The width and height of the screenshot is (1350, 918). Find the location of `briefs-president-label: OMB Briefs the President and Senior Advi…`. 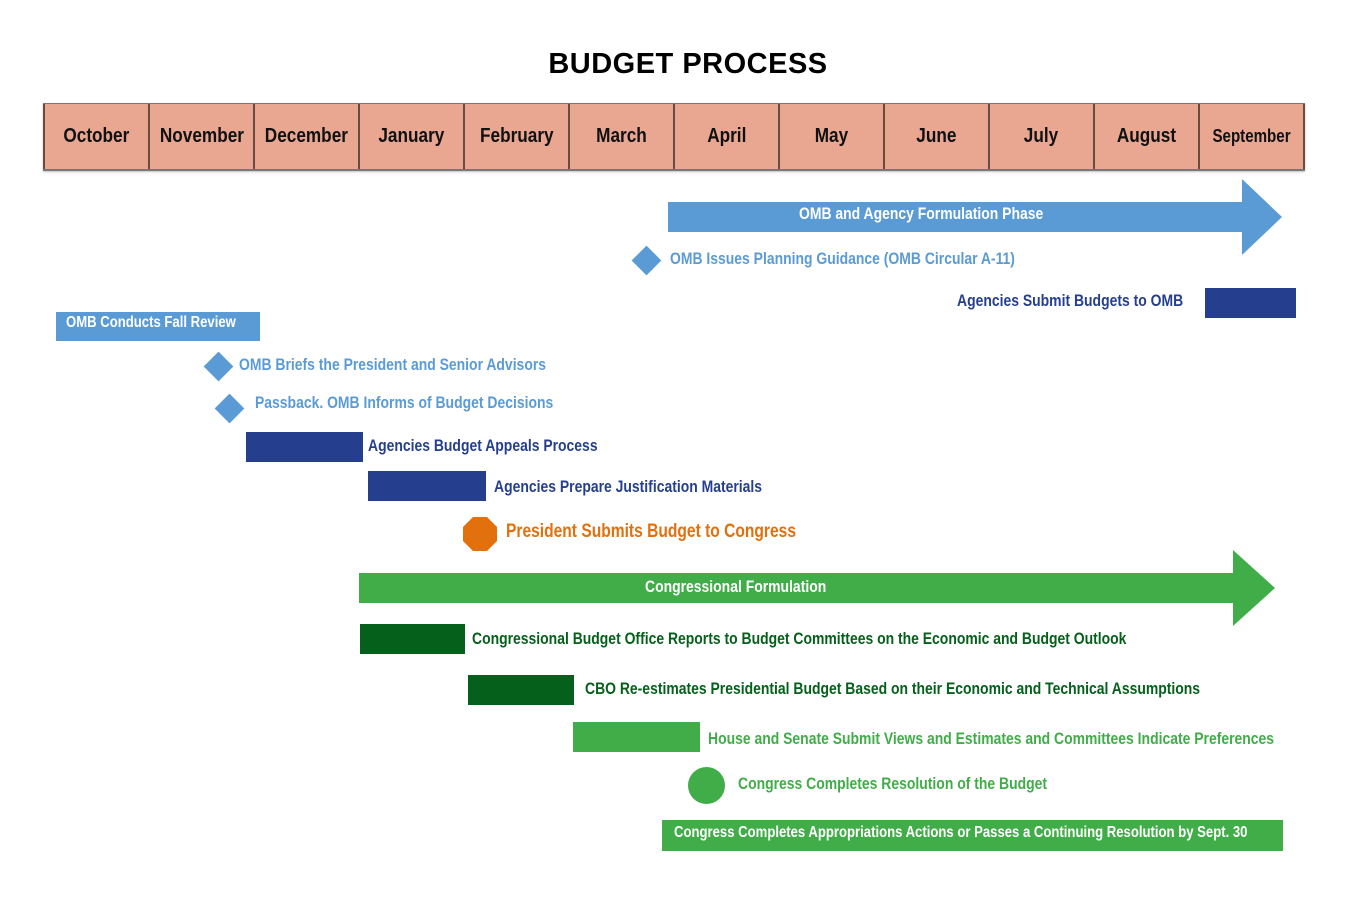

briefs-president-label: OMB Briefs the President and Senior Advi… is located at coordinates (393, 364).